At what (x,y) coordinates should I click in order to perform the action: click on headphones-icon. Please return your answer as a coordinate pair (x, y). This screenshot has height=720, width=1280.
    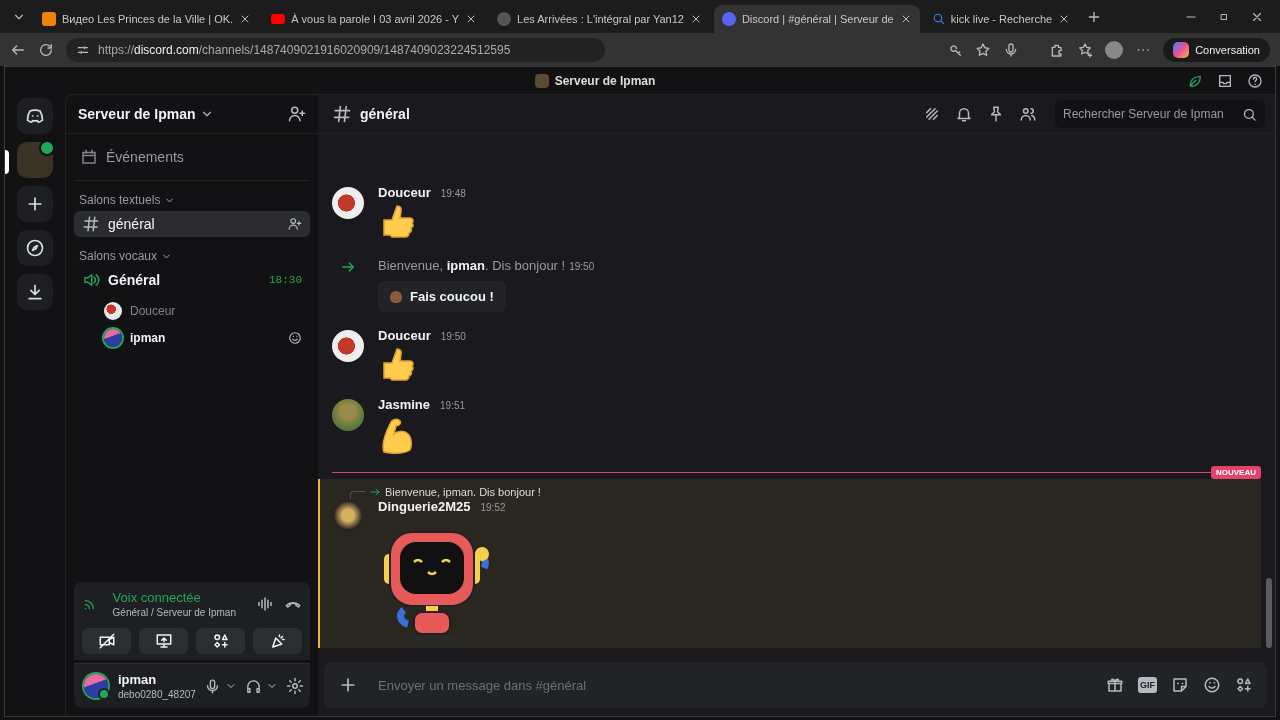
    Looking at the image, I should click on (253, 686).